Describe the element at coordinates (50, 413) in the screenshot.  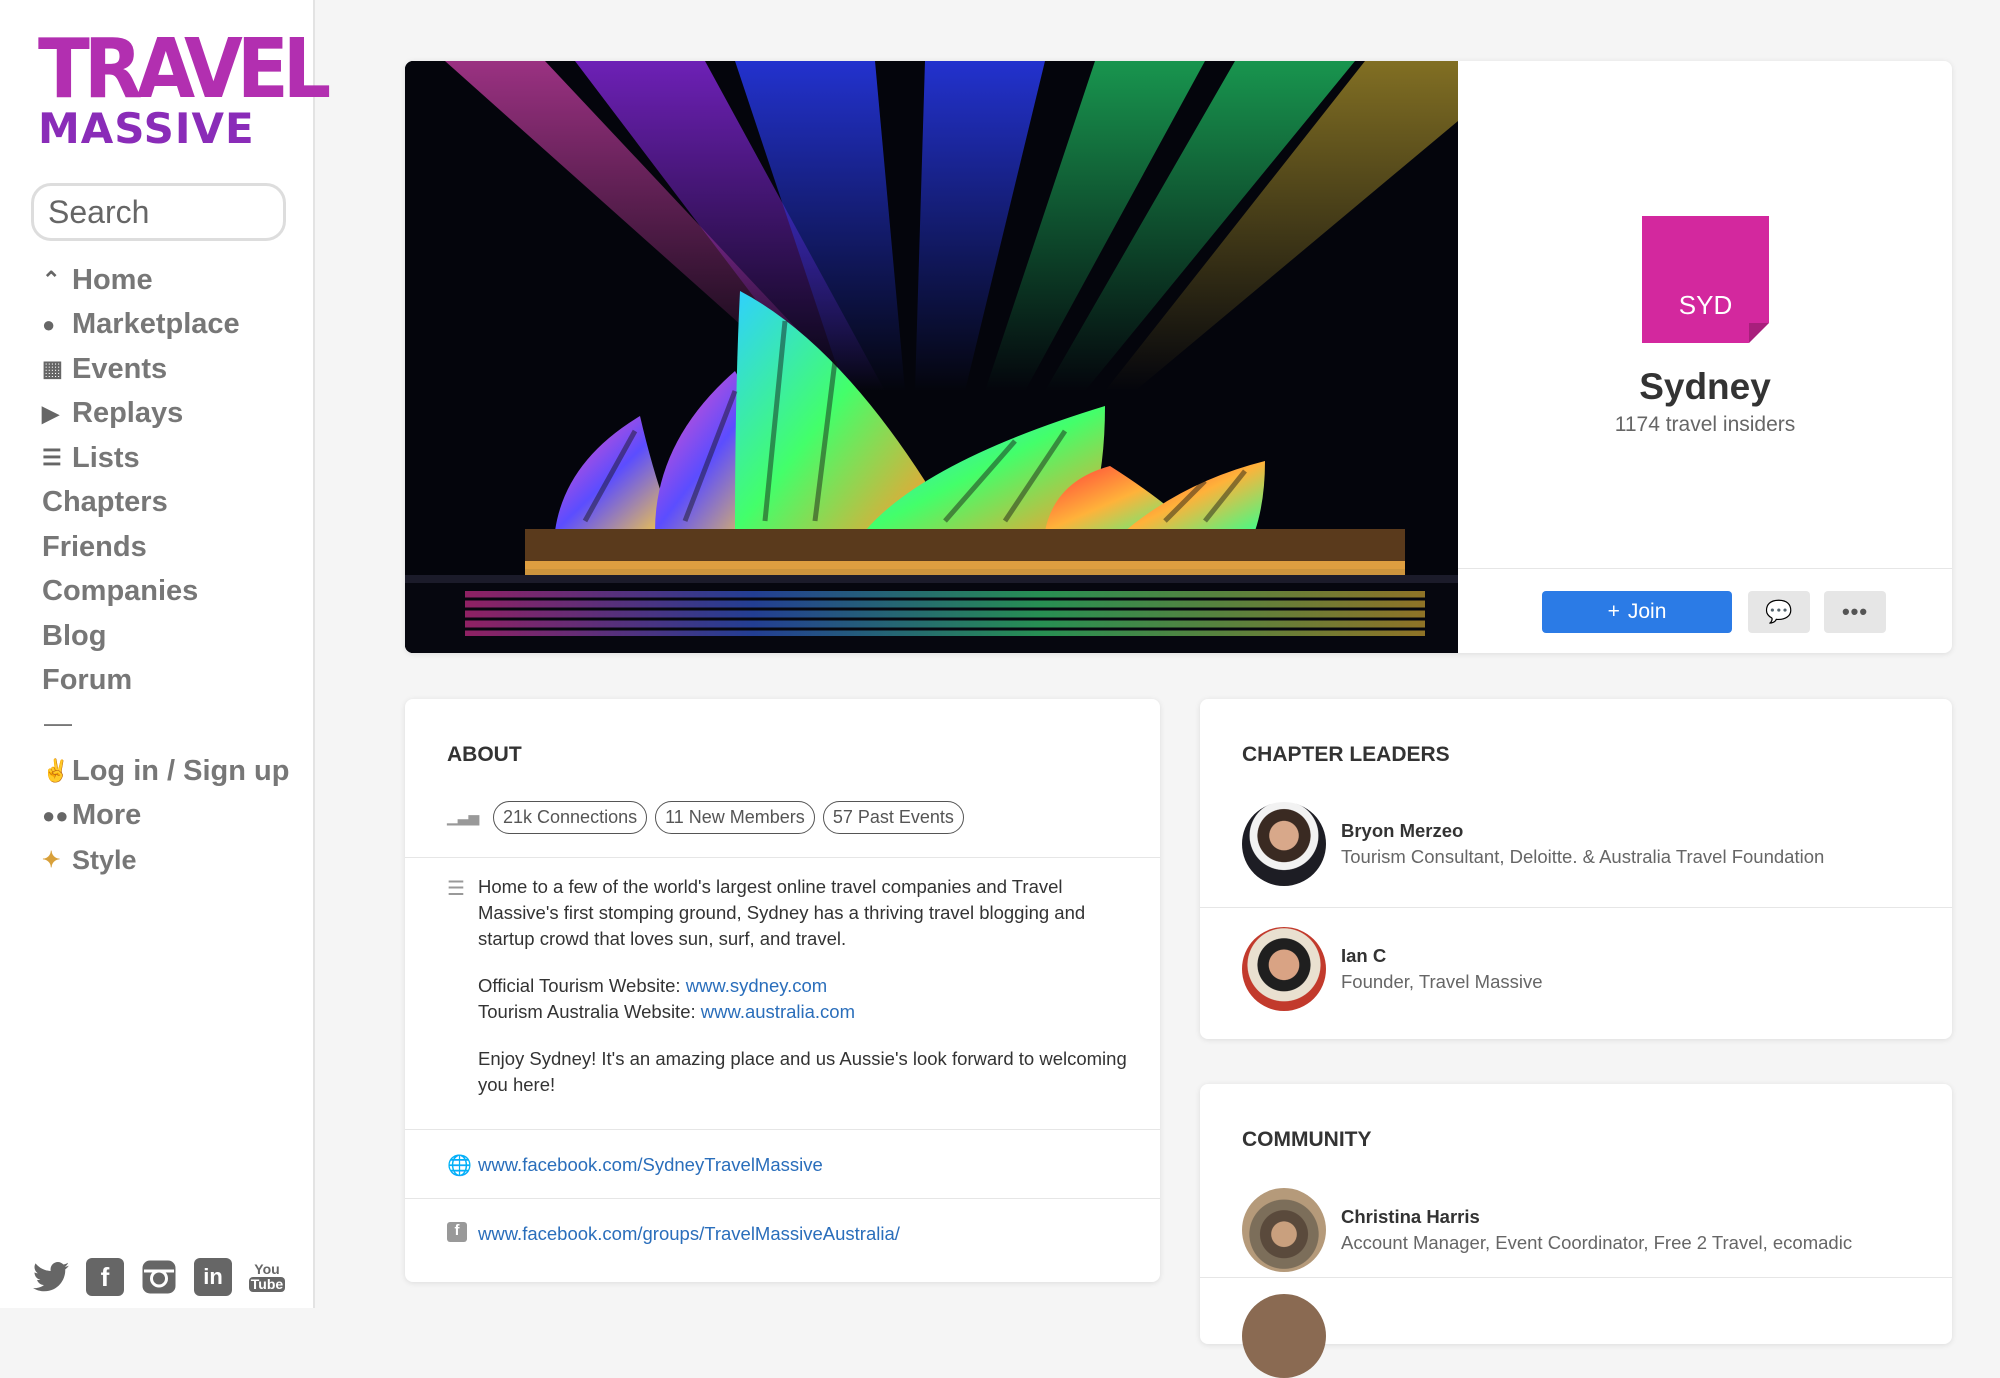
I see `play-icon: ▶` at that location.